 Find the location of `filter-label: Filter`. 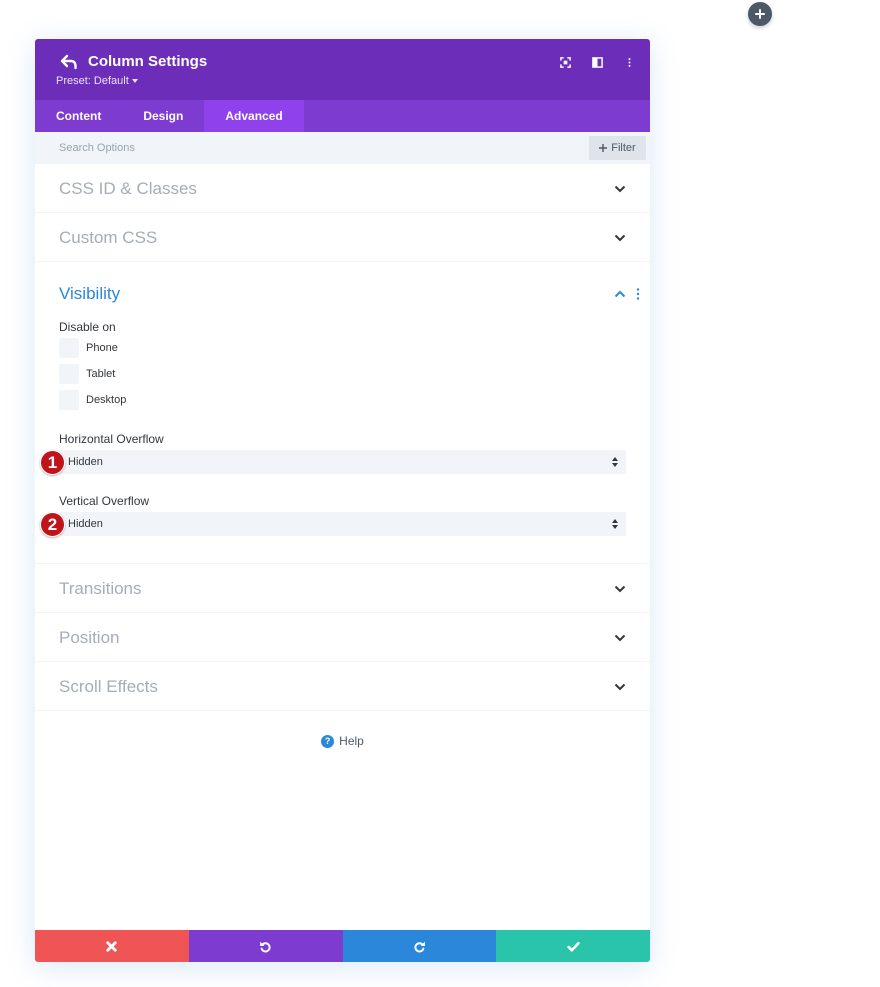

filter-label: Filter is located at coordinates (623, 148).